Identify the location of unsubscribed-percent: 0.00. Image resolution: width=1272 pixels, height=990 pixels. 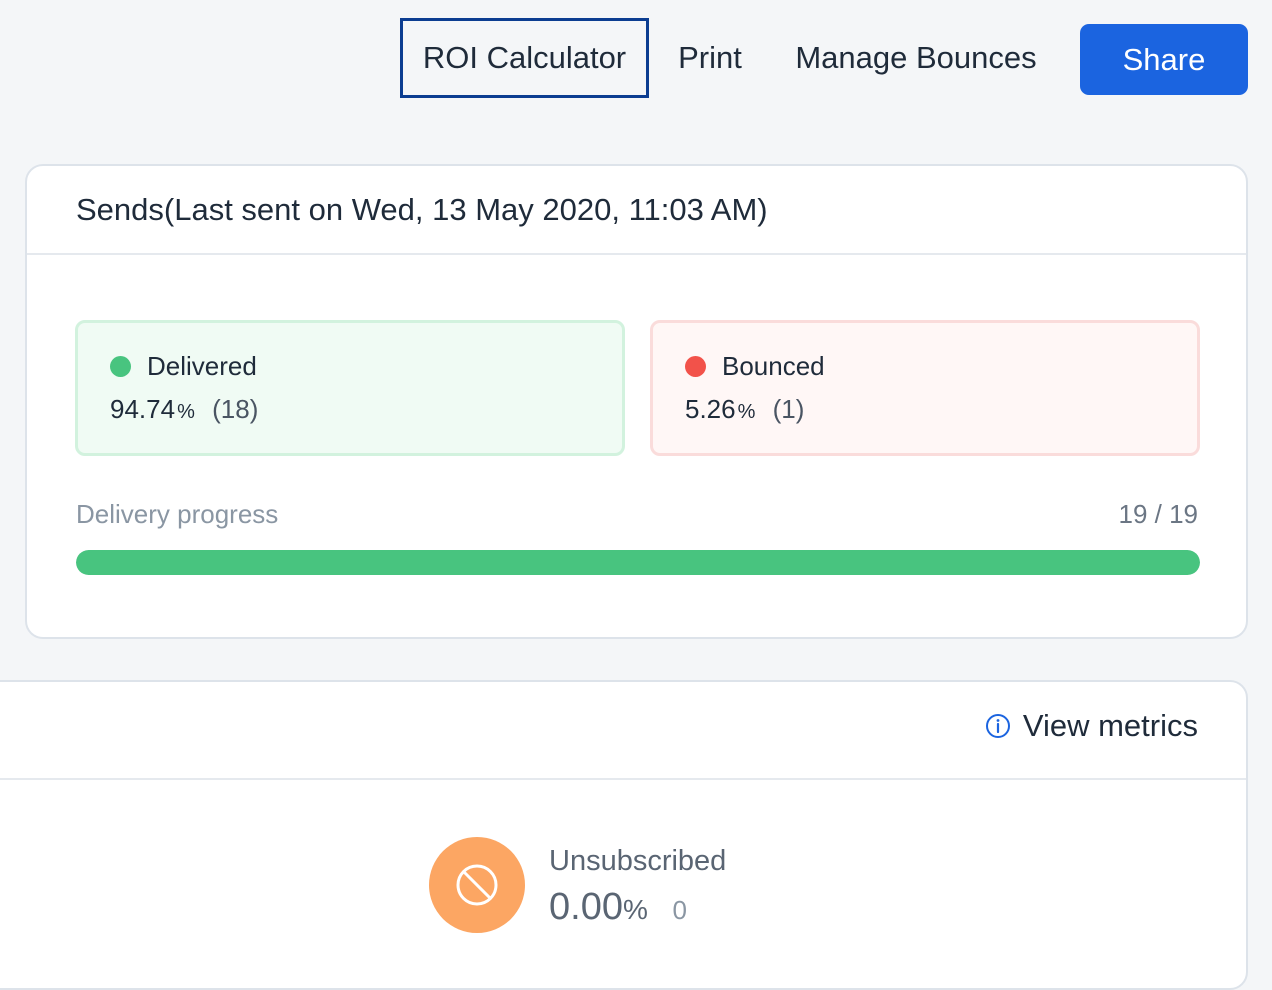
(586, 907).